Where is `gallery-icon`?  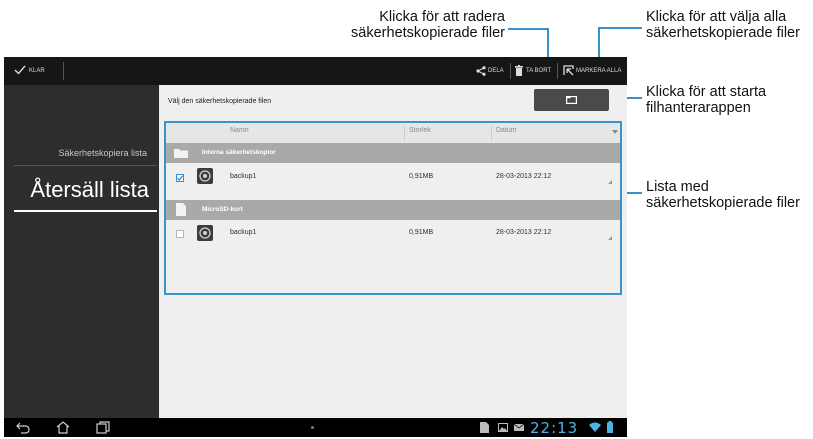 gallery-icon is located at coordinates (503, 427).